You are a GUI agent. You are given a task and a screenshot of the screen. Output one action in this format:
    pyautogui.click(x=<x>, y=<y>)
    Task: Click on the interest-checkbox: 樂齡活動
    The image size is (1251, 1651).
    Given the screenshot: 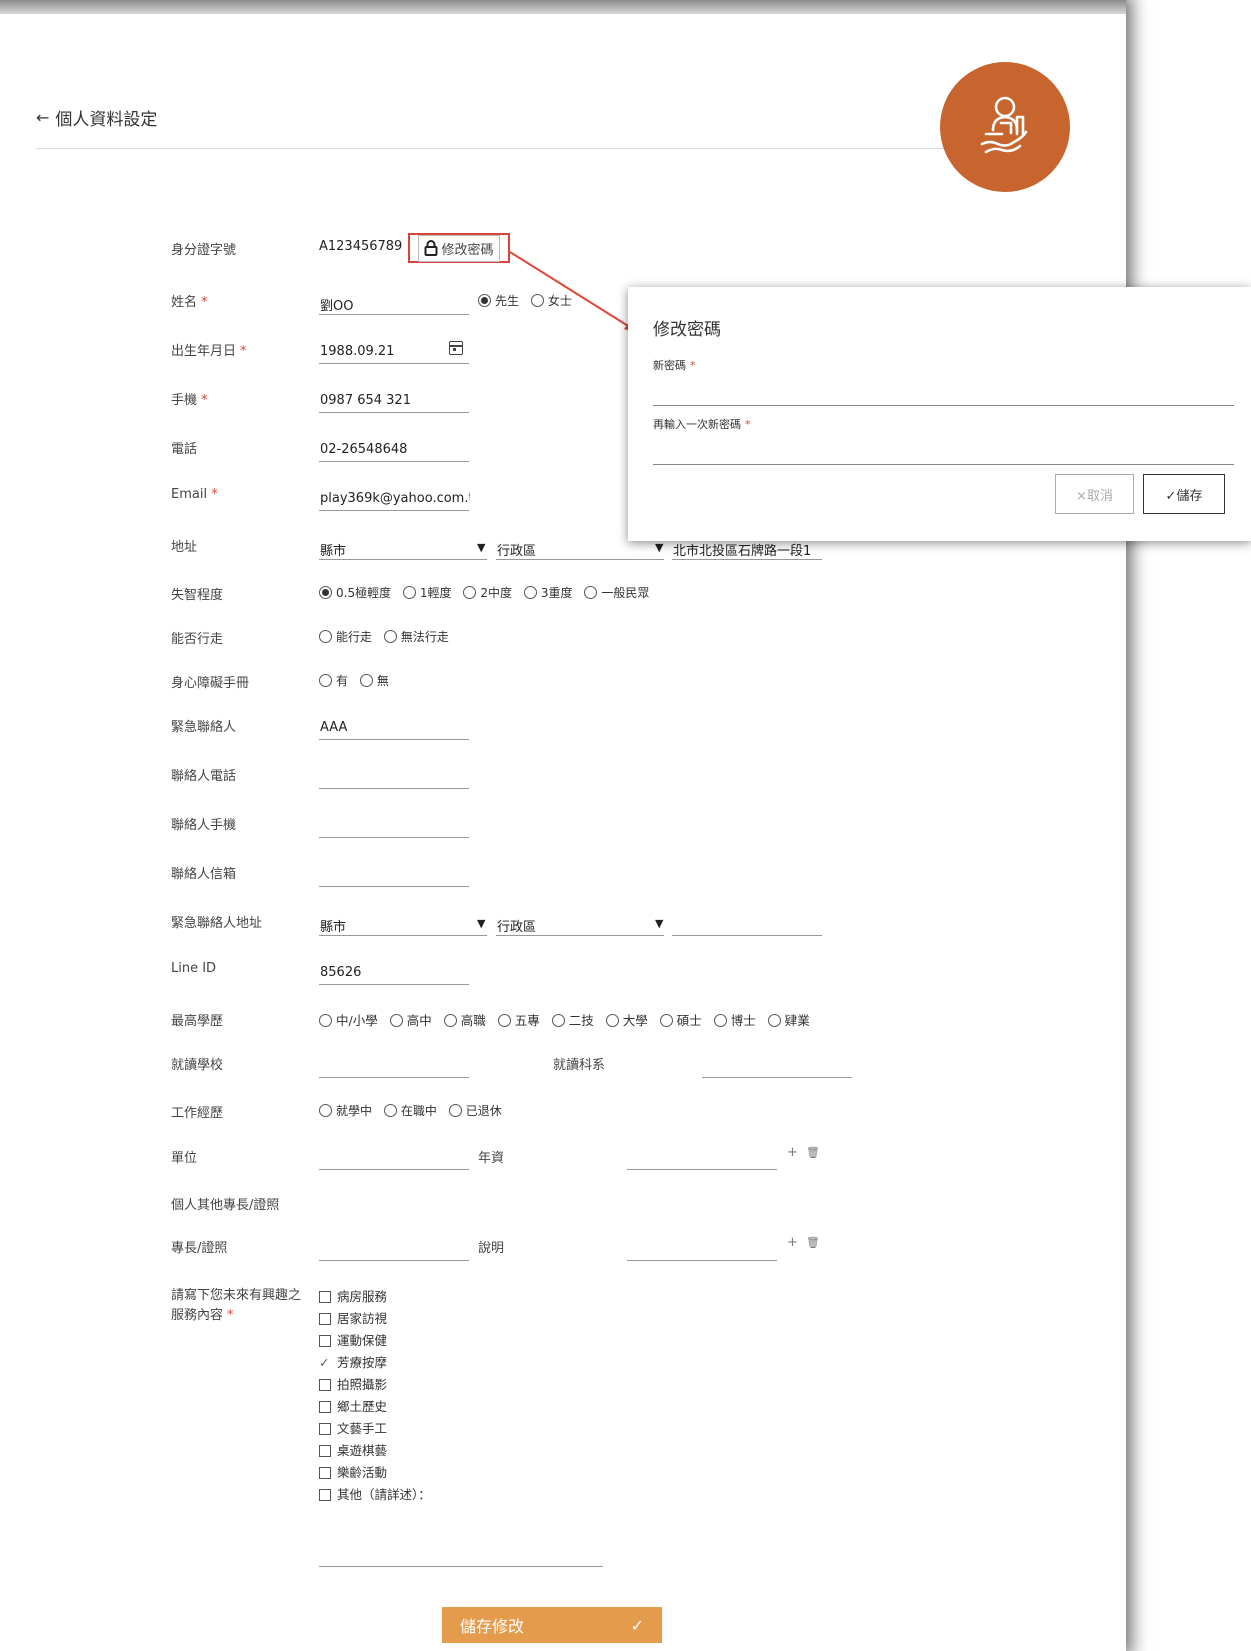 What is the action you would take?
    pyautogui.click(x=353, y=1471)
    